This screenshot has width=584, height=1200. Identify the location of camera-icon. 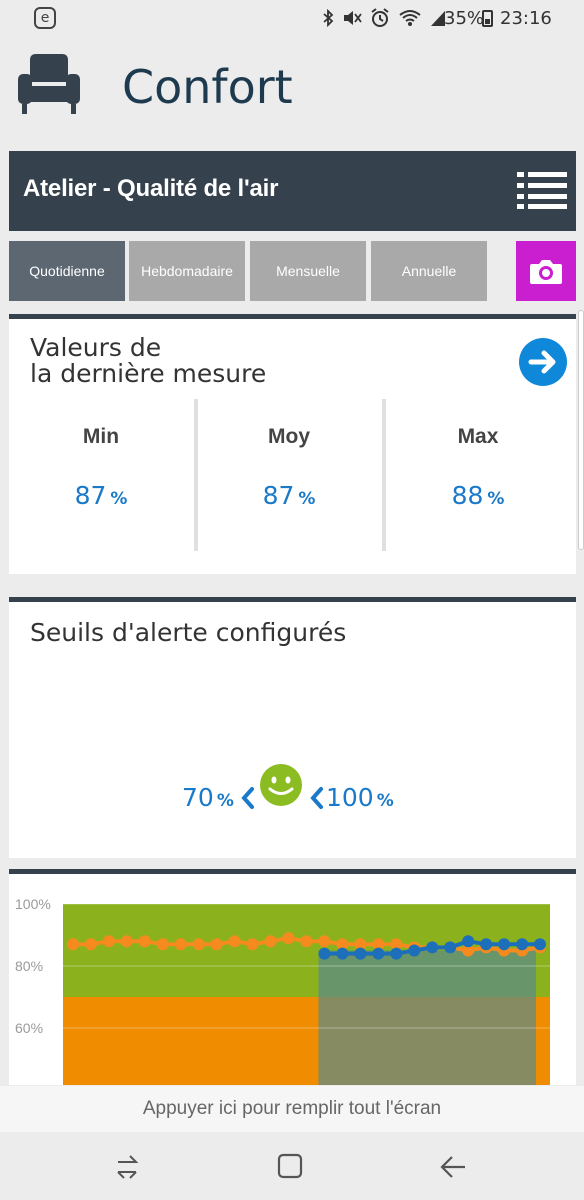
(546, 272).